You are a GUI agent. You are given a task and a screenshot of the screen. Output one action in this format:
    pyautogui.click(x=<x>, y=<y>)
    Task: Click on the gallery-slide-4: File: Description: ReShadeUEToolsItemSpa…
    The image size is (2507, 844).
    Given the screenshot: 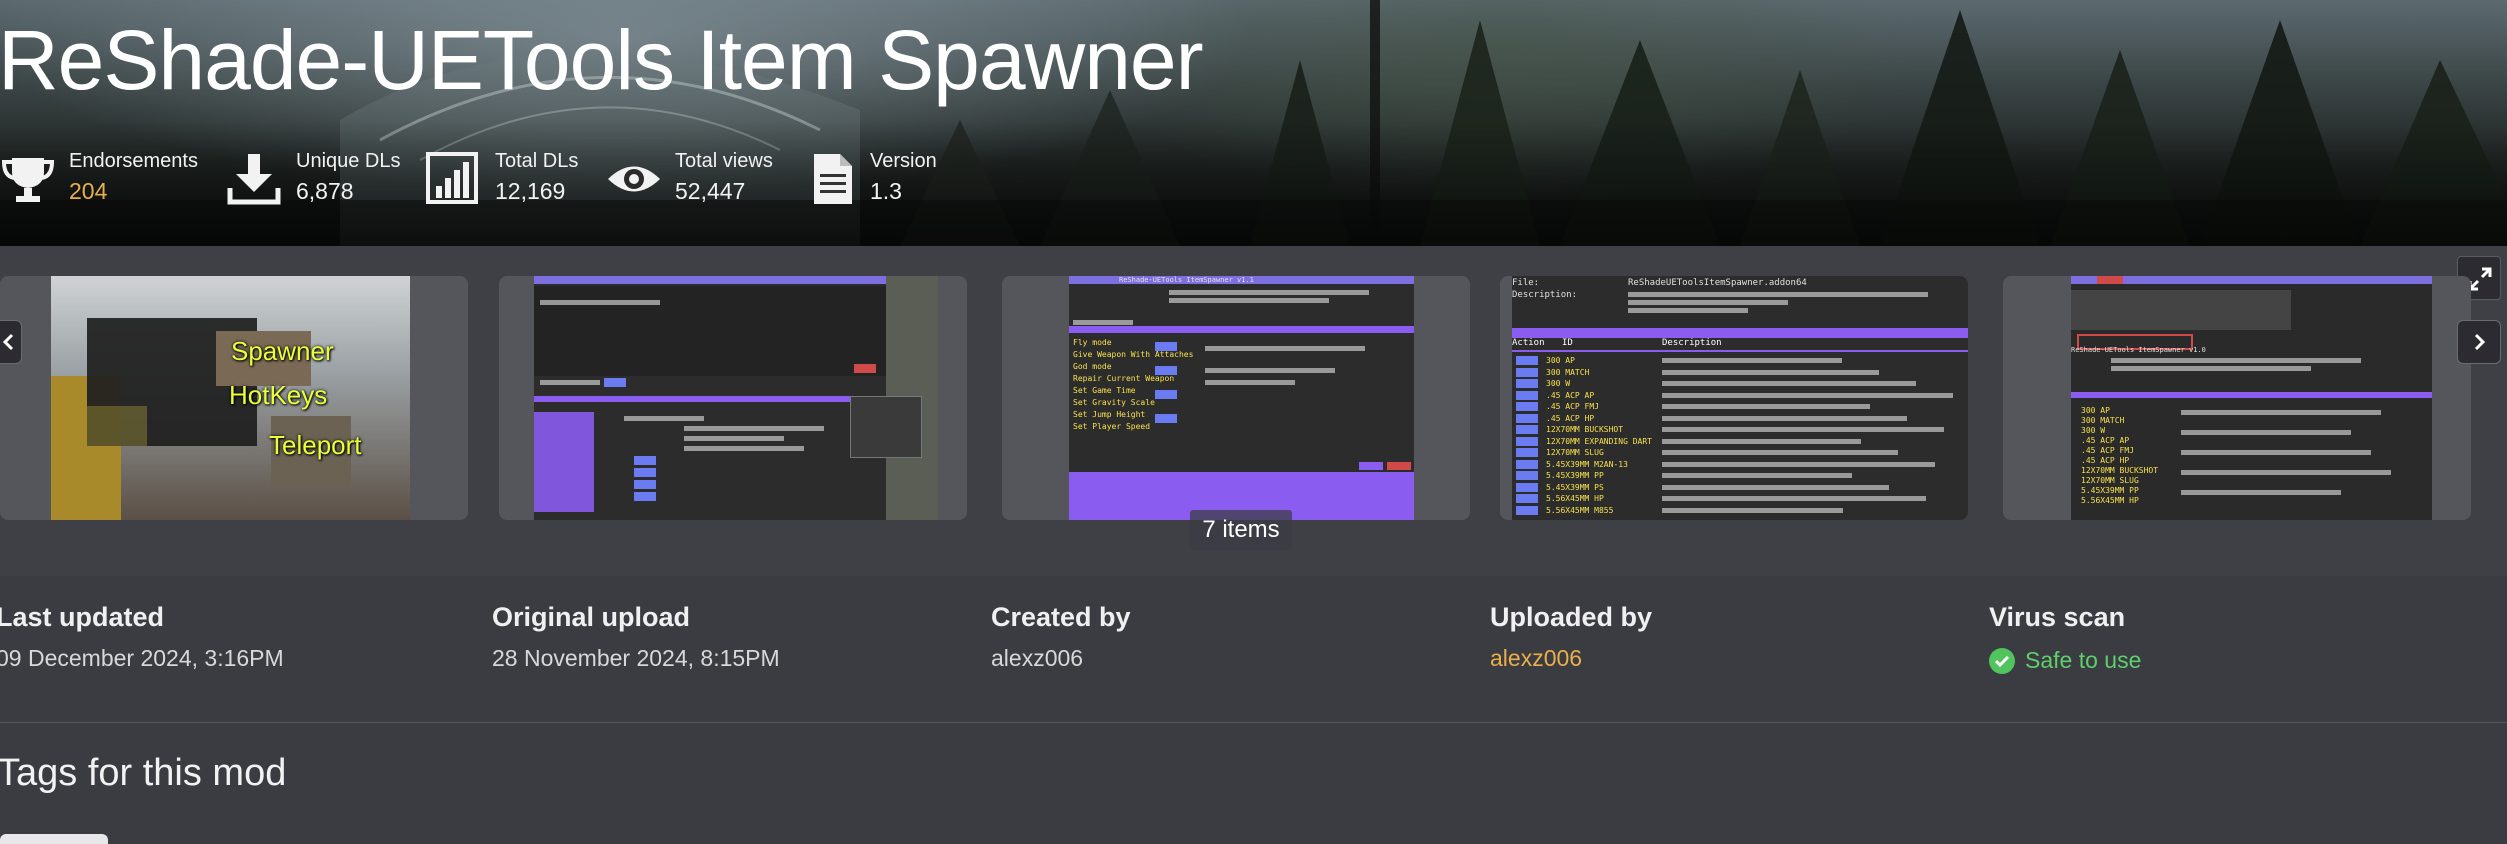 What is the action you would take?
    pyautogui.click(x=1734, y=398)
    